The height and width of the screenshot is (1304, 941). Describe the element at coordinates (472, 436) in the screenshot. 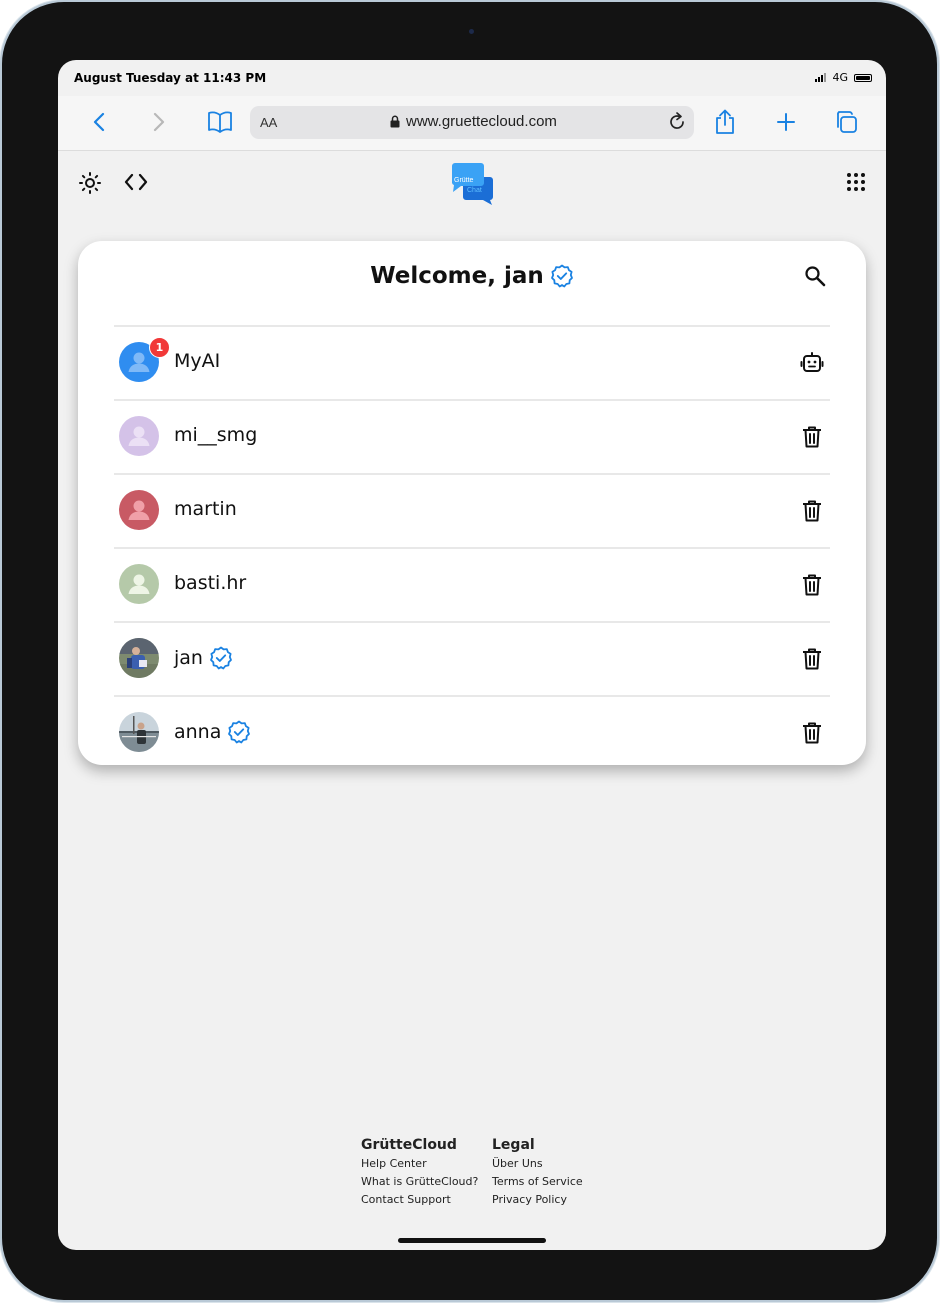

I see `chat-row: mi__smg` at that location.